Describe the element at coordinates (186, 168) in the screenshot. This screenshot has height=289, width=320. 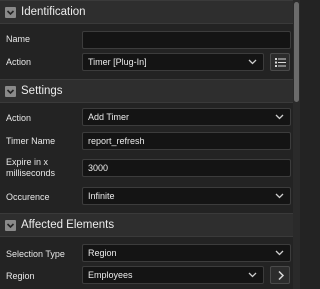
I see `expire-input: 3000` at that location.